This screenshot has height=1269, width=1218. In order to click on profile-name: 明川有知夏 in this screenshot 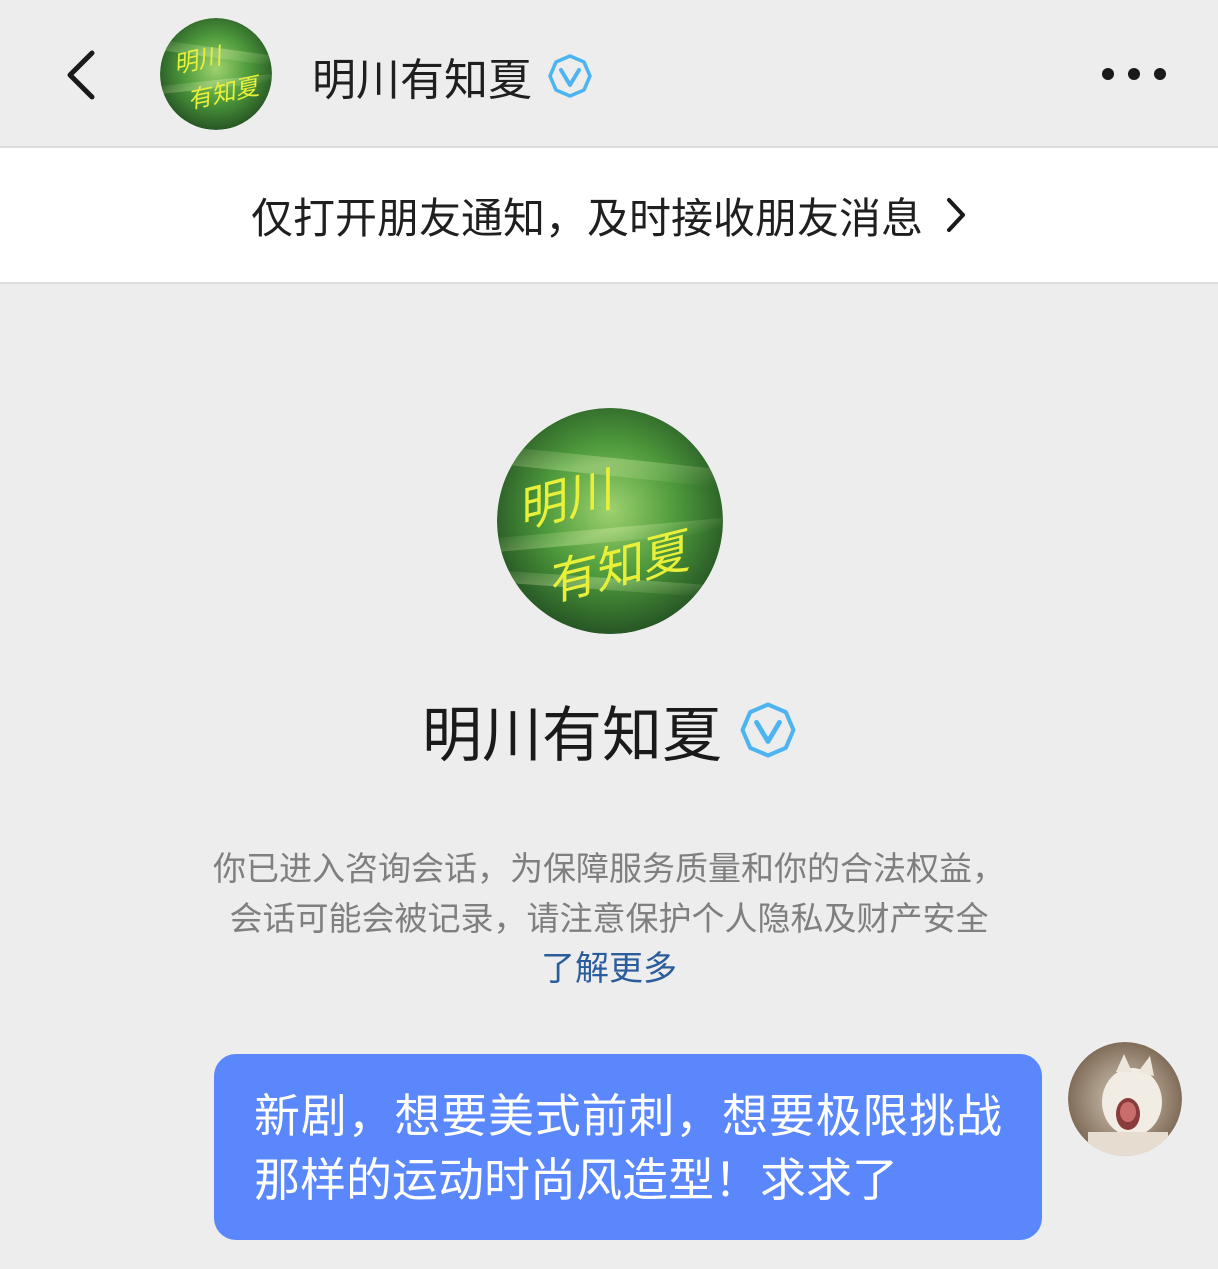, I will do `click(609, 730)`.